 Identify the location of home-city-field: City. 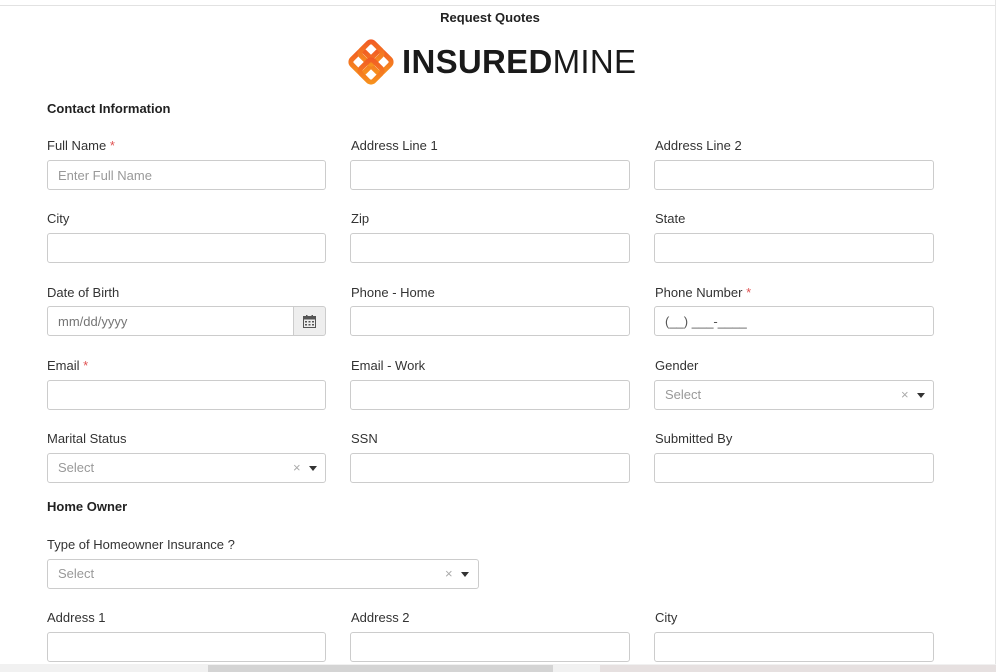
(666, 618).